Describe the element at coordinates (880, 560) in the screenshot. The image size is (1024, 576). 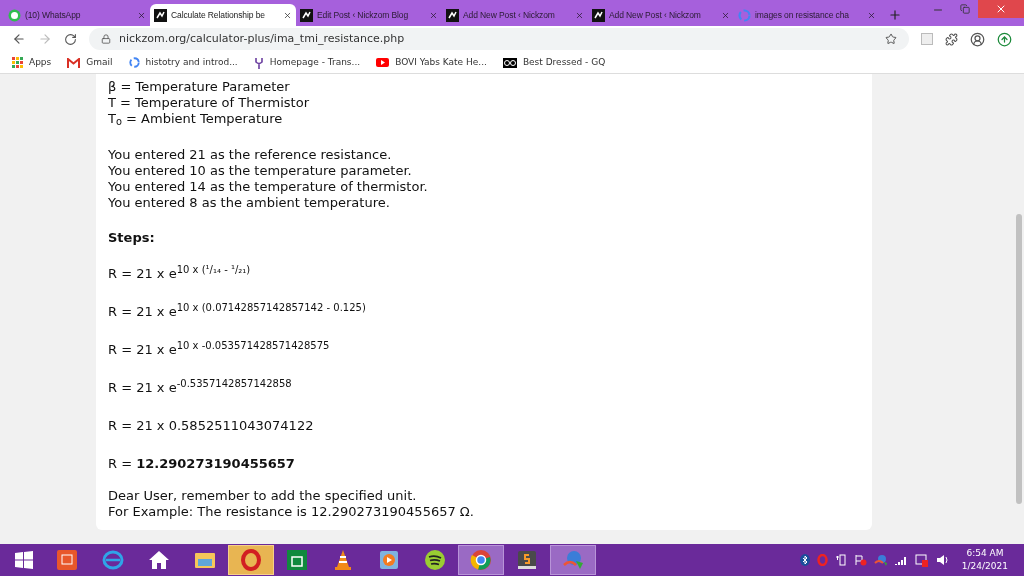
I see `globe-tray-icon` at that location.